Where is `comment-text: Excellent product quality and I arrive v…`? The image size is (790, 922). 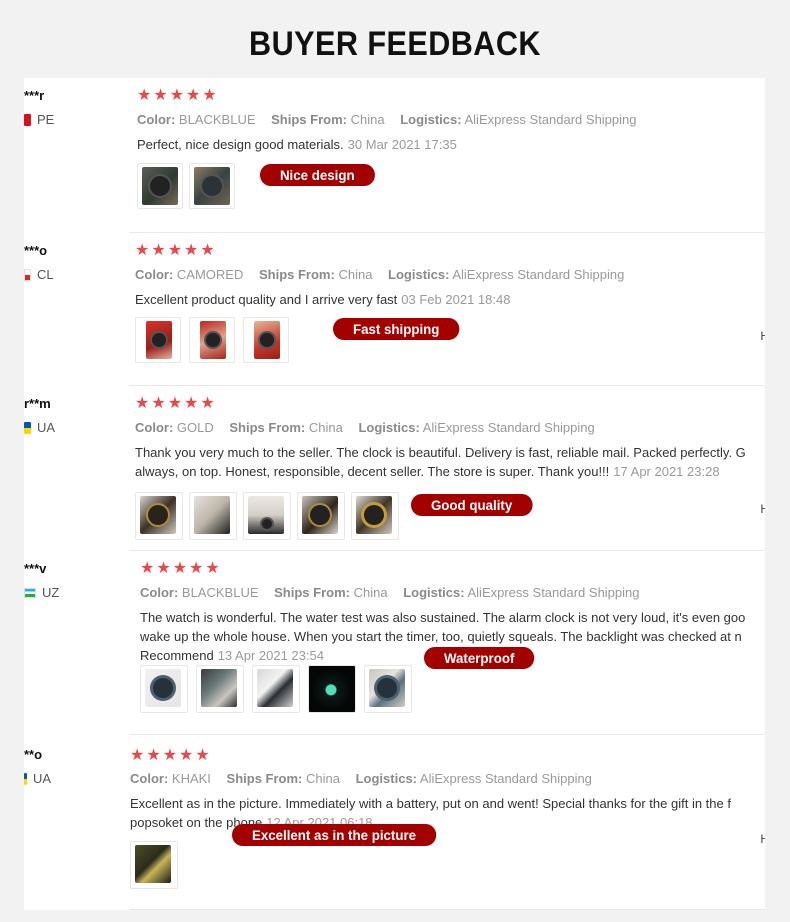
comment-text: Excellent product quality and I arrive v… is located at coordinates (266, 299).